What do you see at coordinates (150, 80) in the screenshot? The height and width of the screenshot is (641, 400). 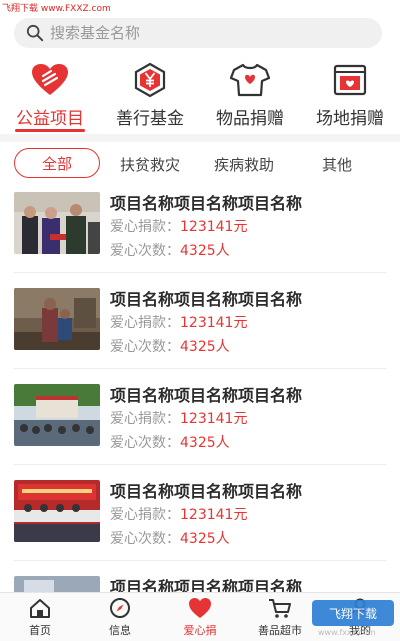 I see `yen-hexagon-icon` at bounding box center [150, 80].